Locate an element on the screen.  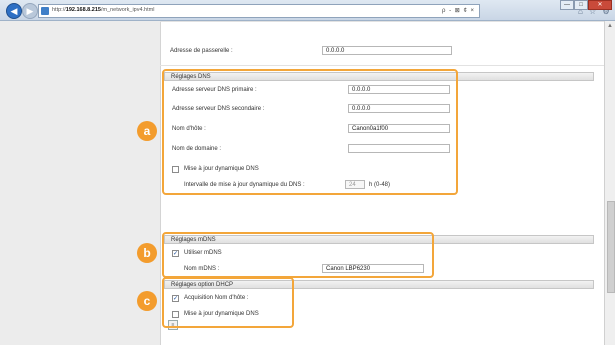
mdns-highlight is located at coordinates (298, 255).